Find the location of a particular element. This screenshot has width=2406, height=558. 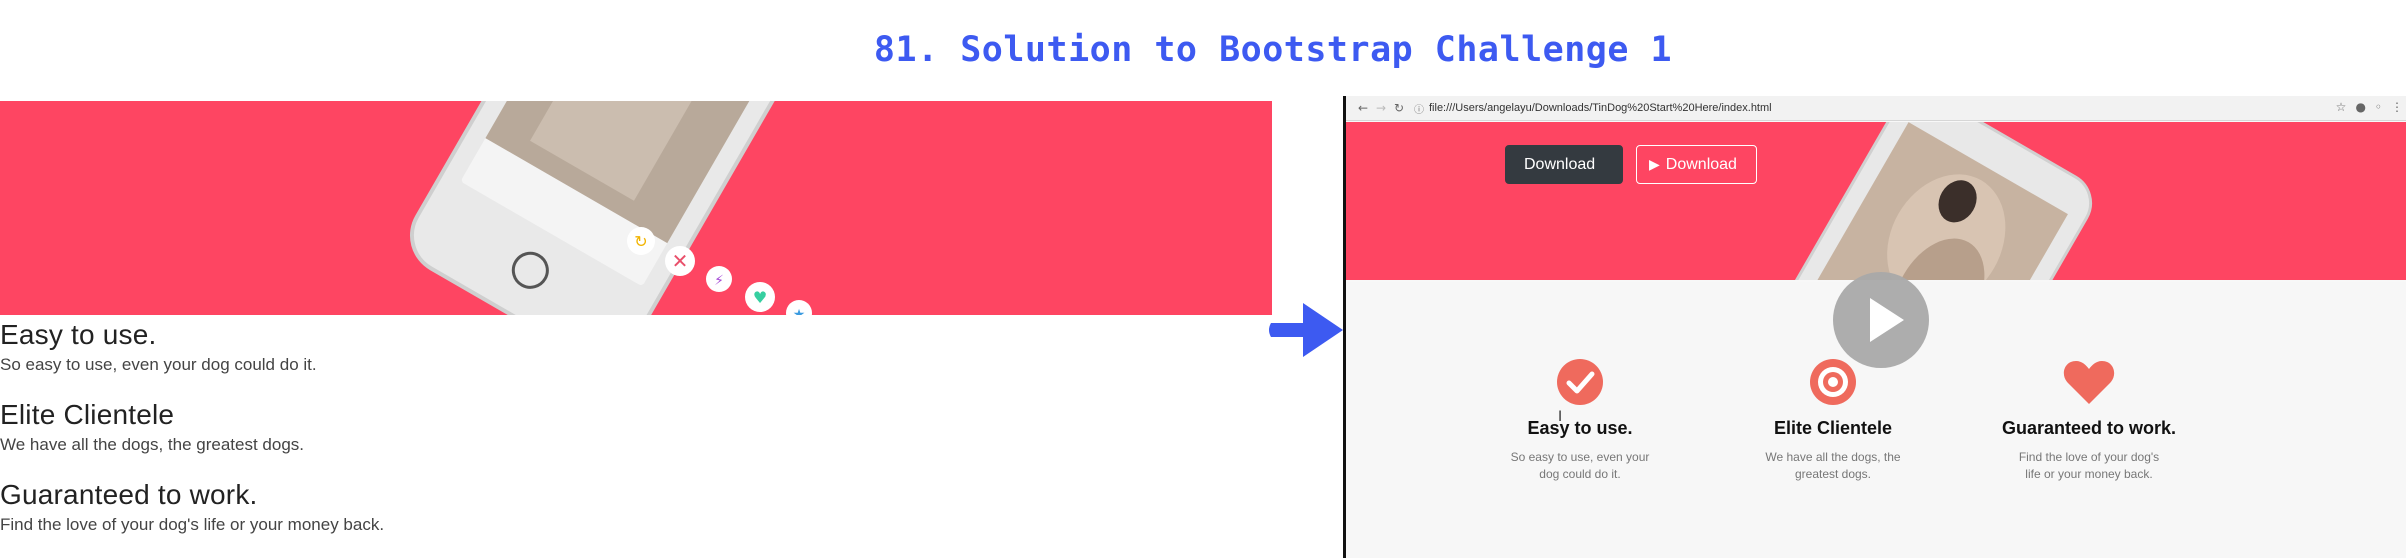

hero-section-right: Download ▶ Download is located at coordinates (1876, 201).